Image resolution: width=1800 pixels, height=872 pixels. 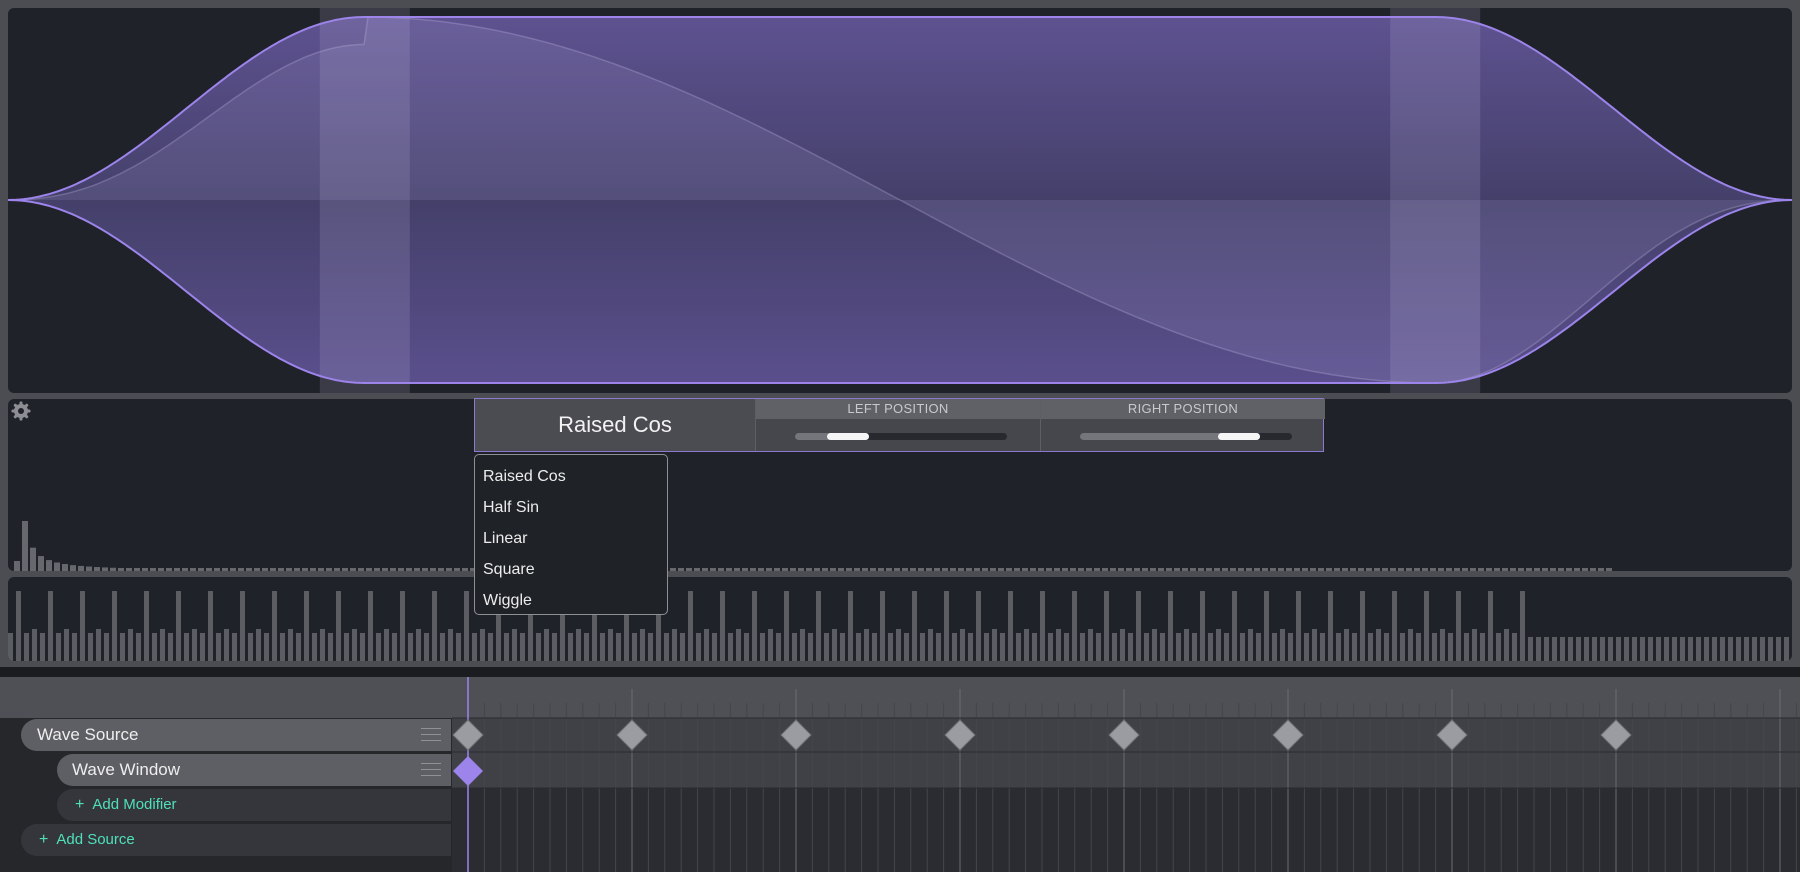 What do you see at coordinates (571, 476) in the screenshot?
I see `dropdown-option-raised-cos: Raised Cos` at bounding box center [571, 476].